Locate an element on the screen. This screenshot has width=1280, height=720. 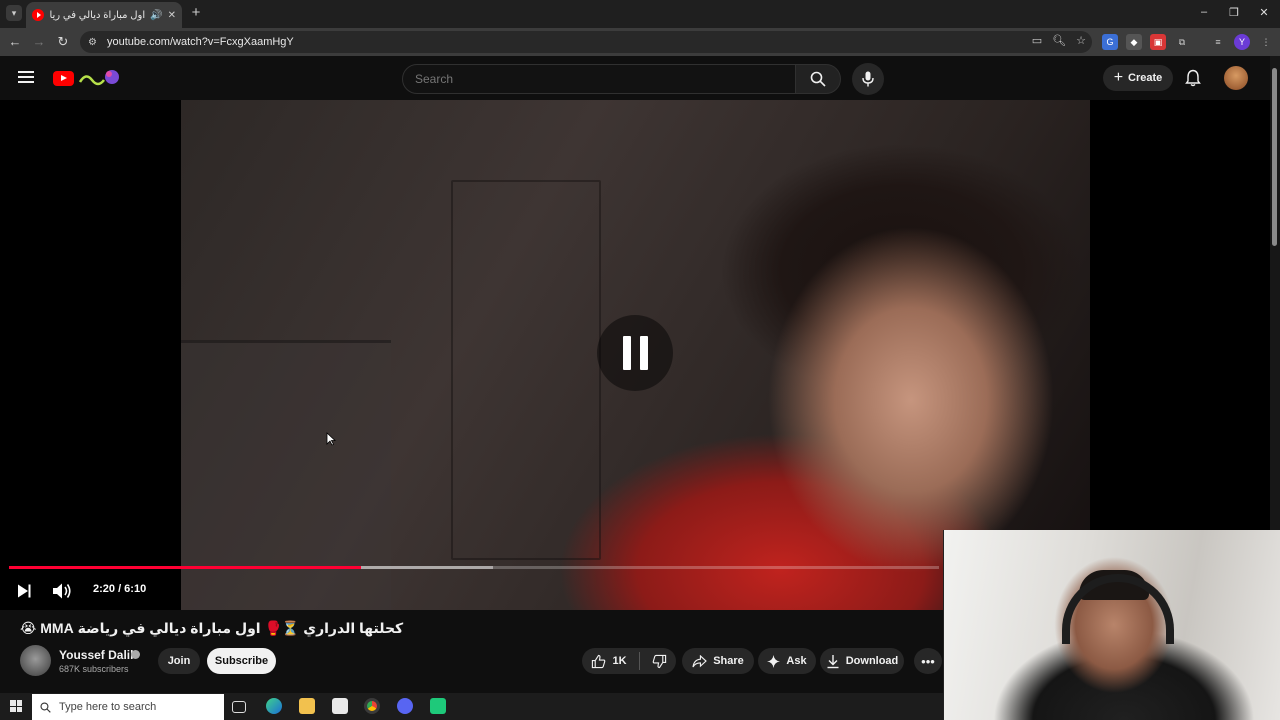
site-info-icon: ⚙ is located at coordinates (92, 42).